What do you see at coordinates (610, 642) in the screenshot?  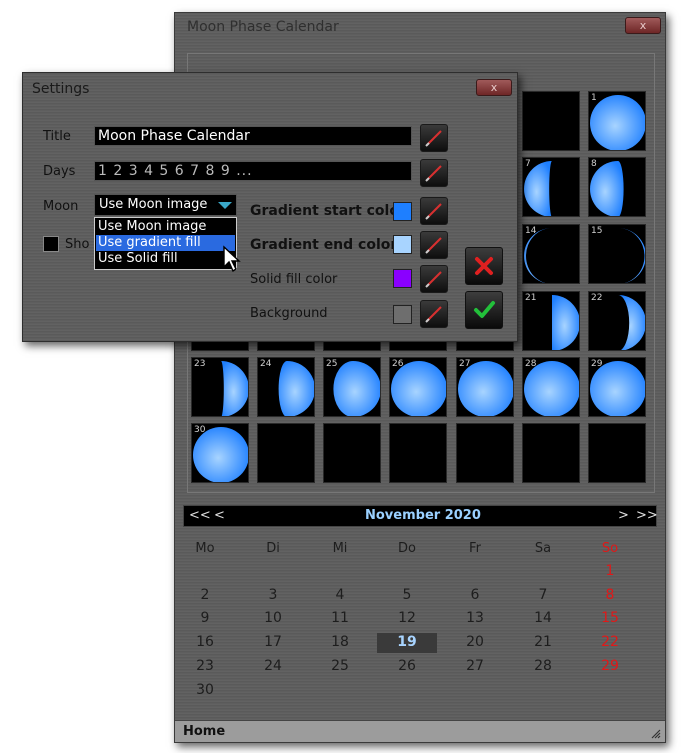 I see `day-cell: 22` at bounding box center [610, 642].